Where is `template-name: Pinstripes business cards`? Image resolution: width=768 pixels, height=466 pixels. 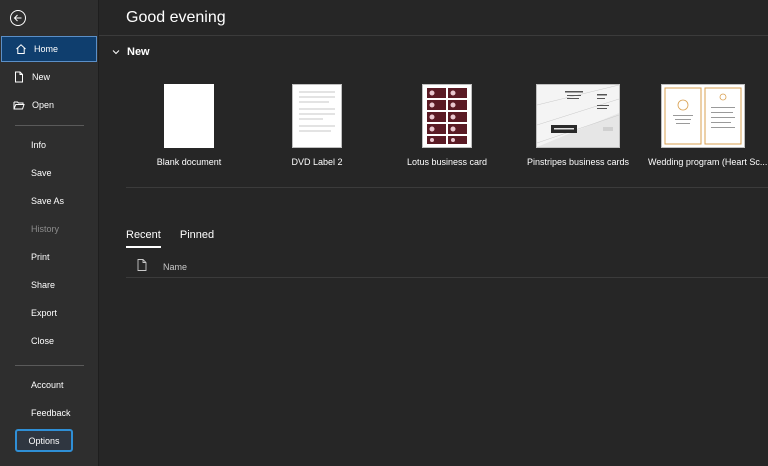 template-name: Pinstripes business cards is located at coordinates (578, 162).